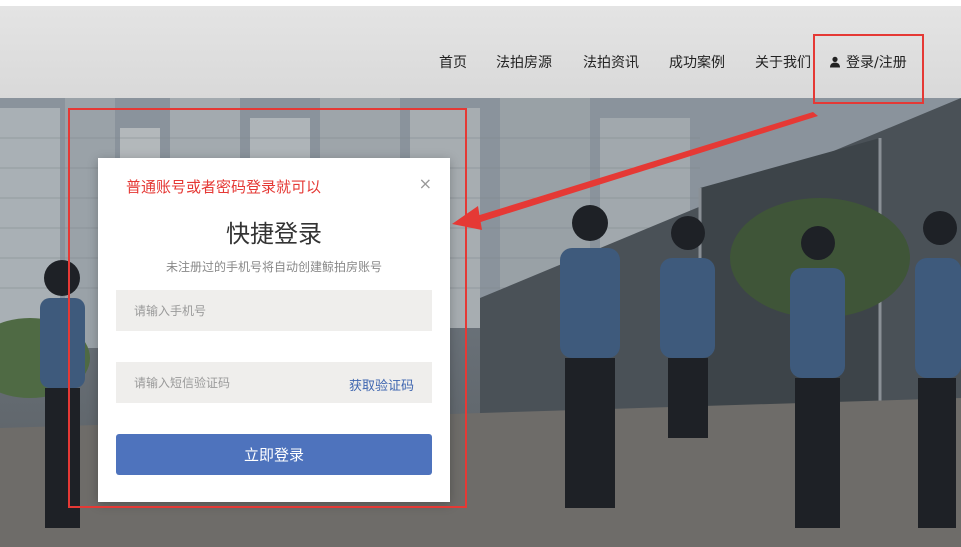  Describe the element at coordinates (224, 187) in the screenshot. I see `annotation-note: 普通账号或者密码登录就可以` at that location.